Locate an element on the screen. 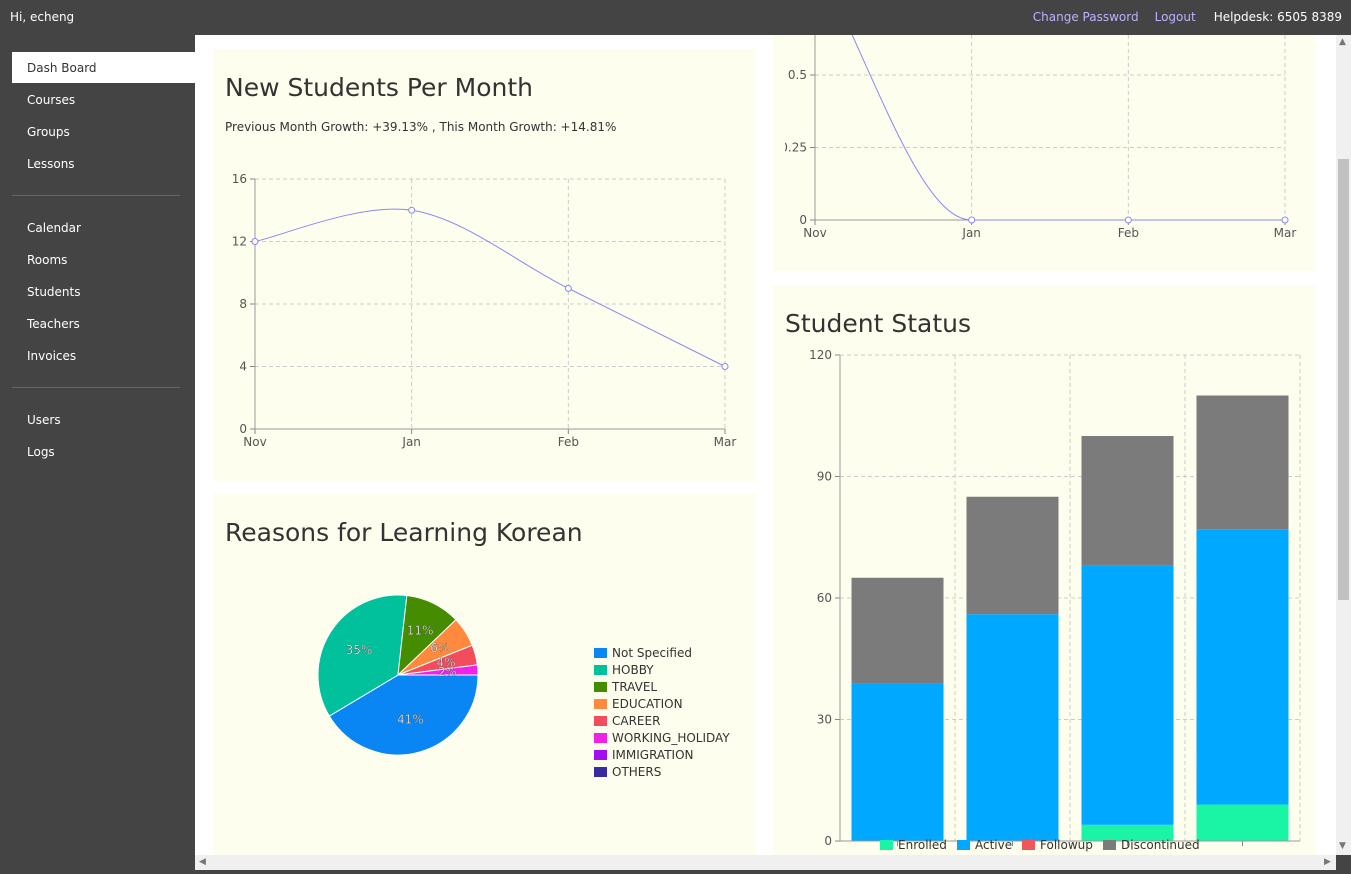  sidebar-item-rooms: Rooms is located at coordinates (103, 259).